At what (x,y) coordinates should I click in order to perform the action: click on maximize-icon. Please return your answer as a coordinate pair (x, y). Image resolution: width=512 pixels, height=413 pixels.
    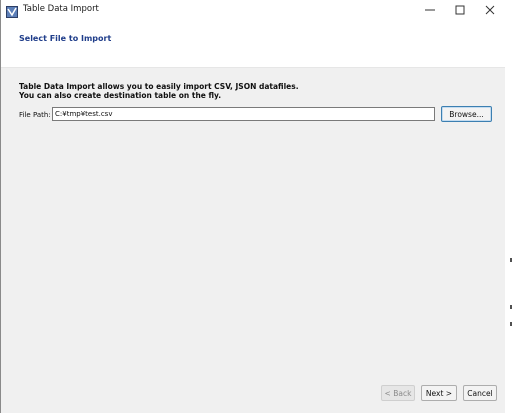
    Looking at the image, I should click on (460, 9).